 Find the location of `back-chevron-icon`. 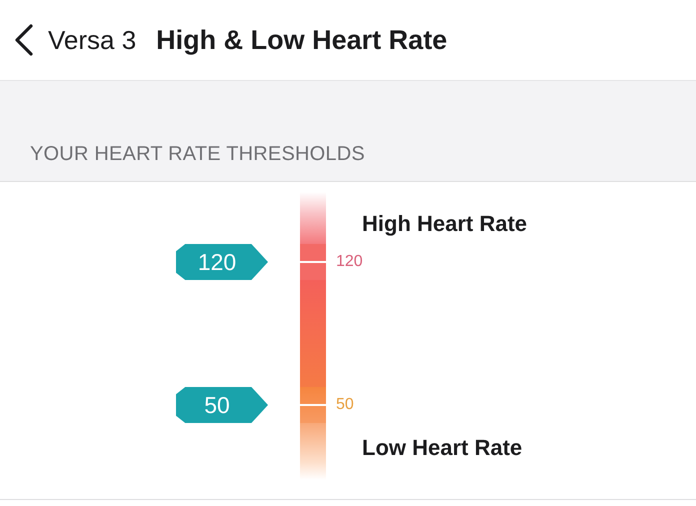

back-chevron-icon is located at coordinates (24, 40).